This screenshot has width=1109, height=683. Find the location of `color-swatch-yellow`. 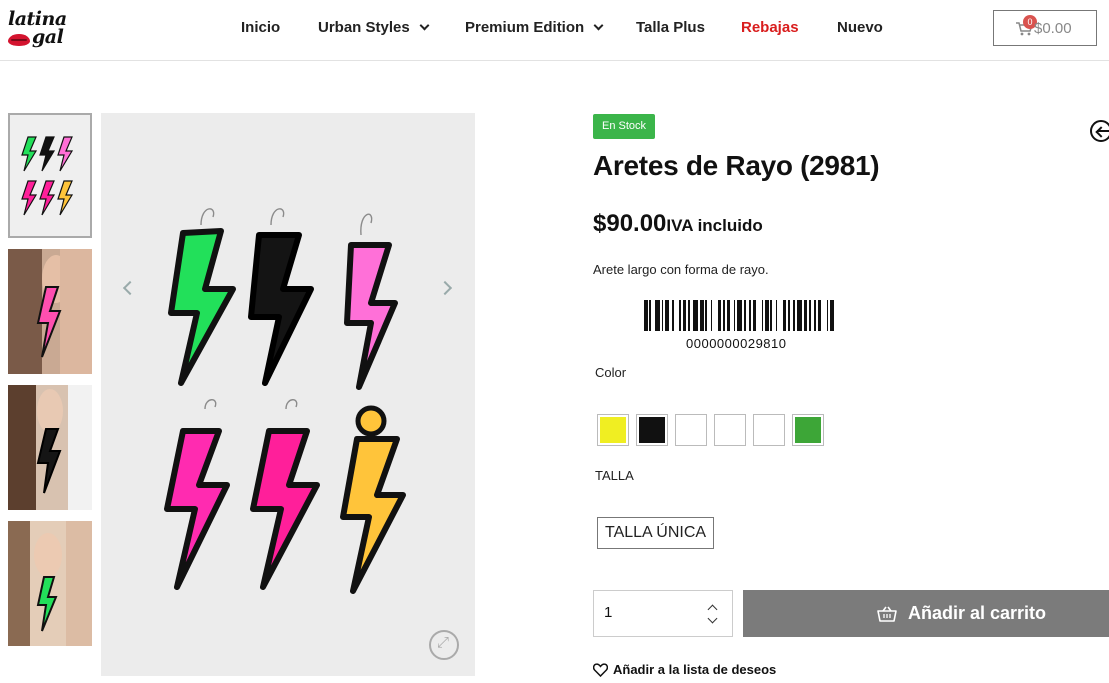

color-swatch-yellow is located at coordinates (613, 430).